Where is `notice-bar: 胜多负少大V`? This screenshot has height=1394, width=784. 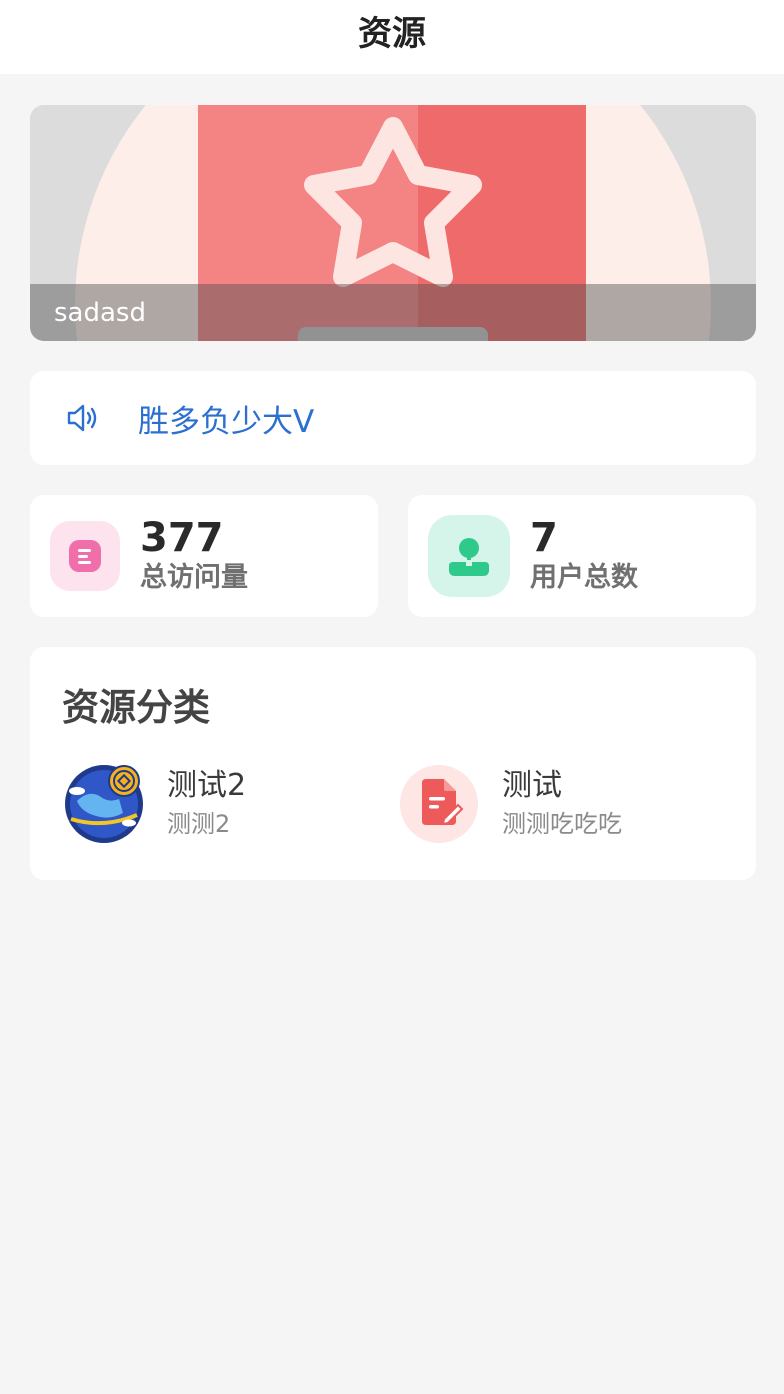
notice-bar: 胜多负少大V is located at coordinates (393, 418).